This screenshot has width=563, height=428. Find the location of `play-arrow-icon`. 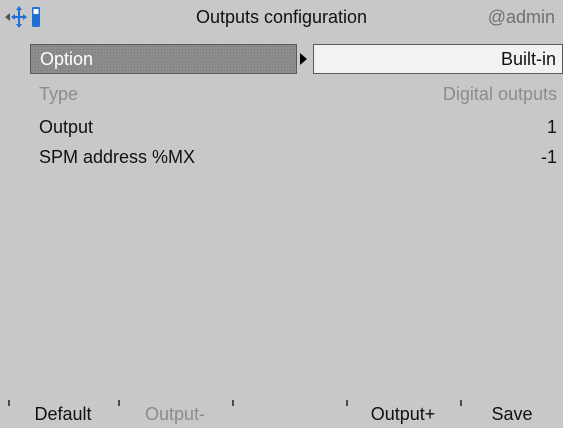

play-arrow-icon is located at coordinates (303, 59).